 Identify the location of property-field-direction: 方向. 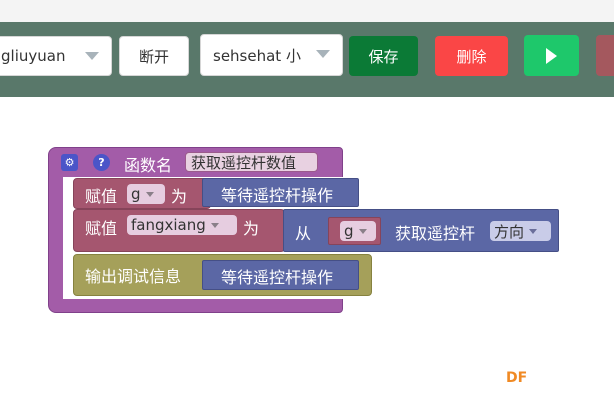
(520, 231).